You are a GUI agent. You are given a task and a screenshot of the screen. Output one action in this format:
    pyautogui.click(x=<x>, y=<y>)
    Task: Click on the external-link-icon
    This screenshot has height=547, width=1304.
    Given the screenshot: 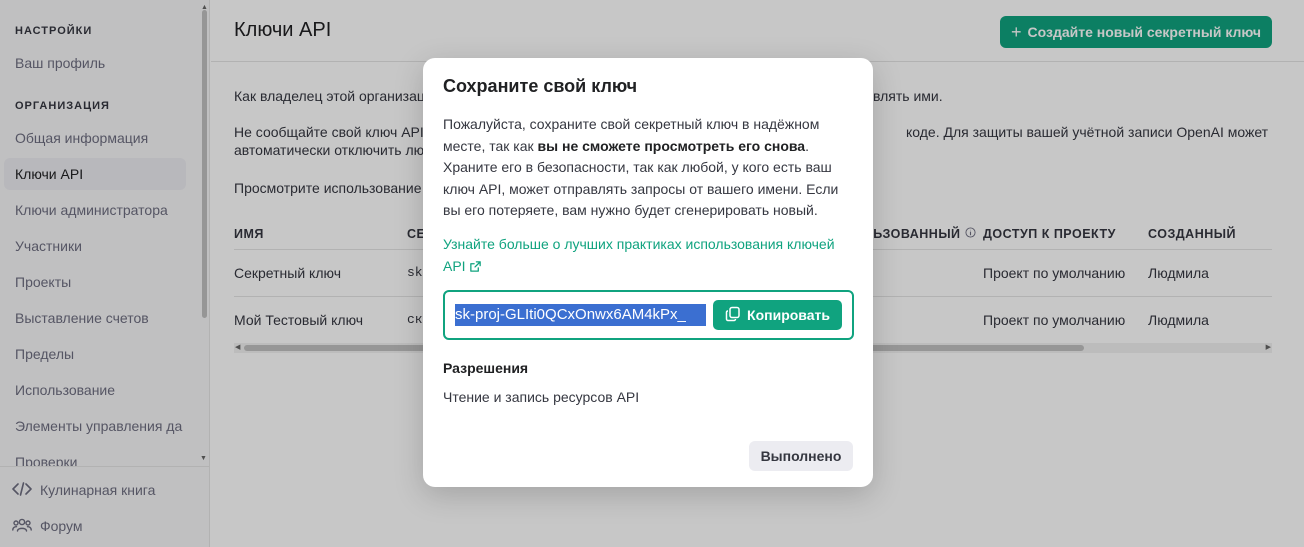 What is the action you would take?
    pyautogui.click(x=475, y=268)
    